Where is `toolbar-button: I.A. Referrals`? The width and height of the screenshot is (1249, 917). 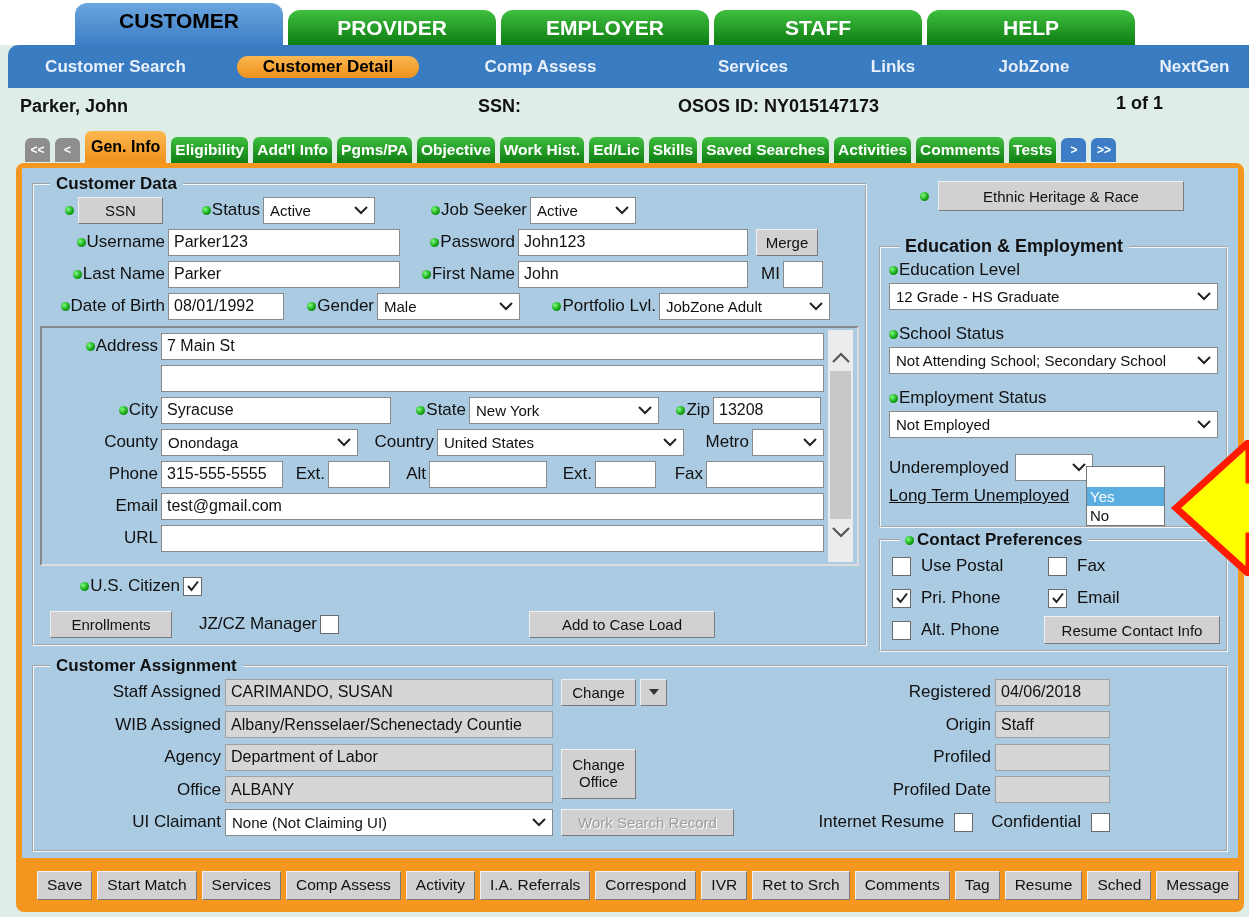
toolbar-button: I.A. Referrals is located at coordinates (535, 885).